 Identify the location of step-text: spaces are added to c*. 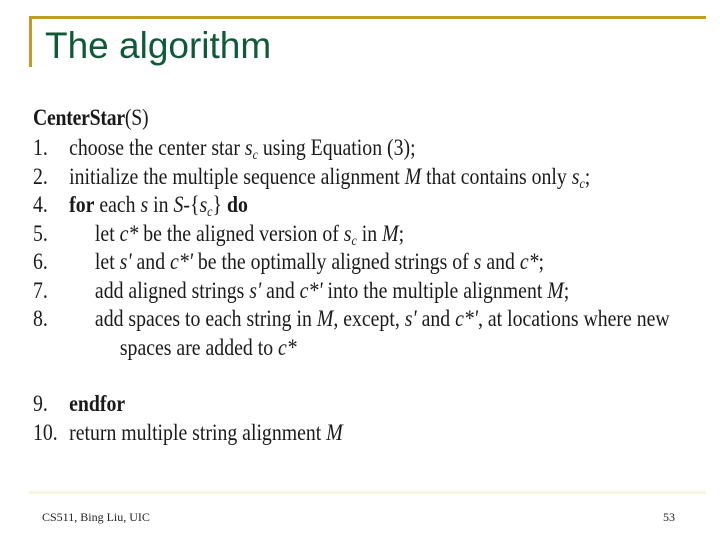
(208, 347).